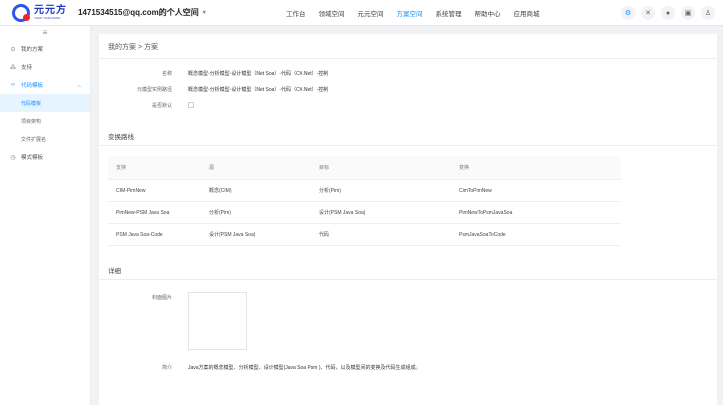  What do you see at coordinates (332, 13) in the screenshot?
I see `nav-domain-space: 领域空间` at bounding box center [332, 13].